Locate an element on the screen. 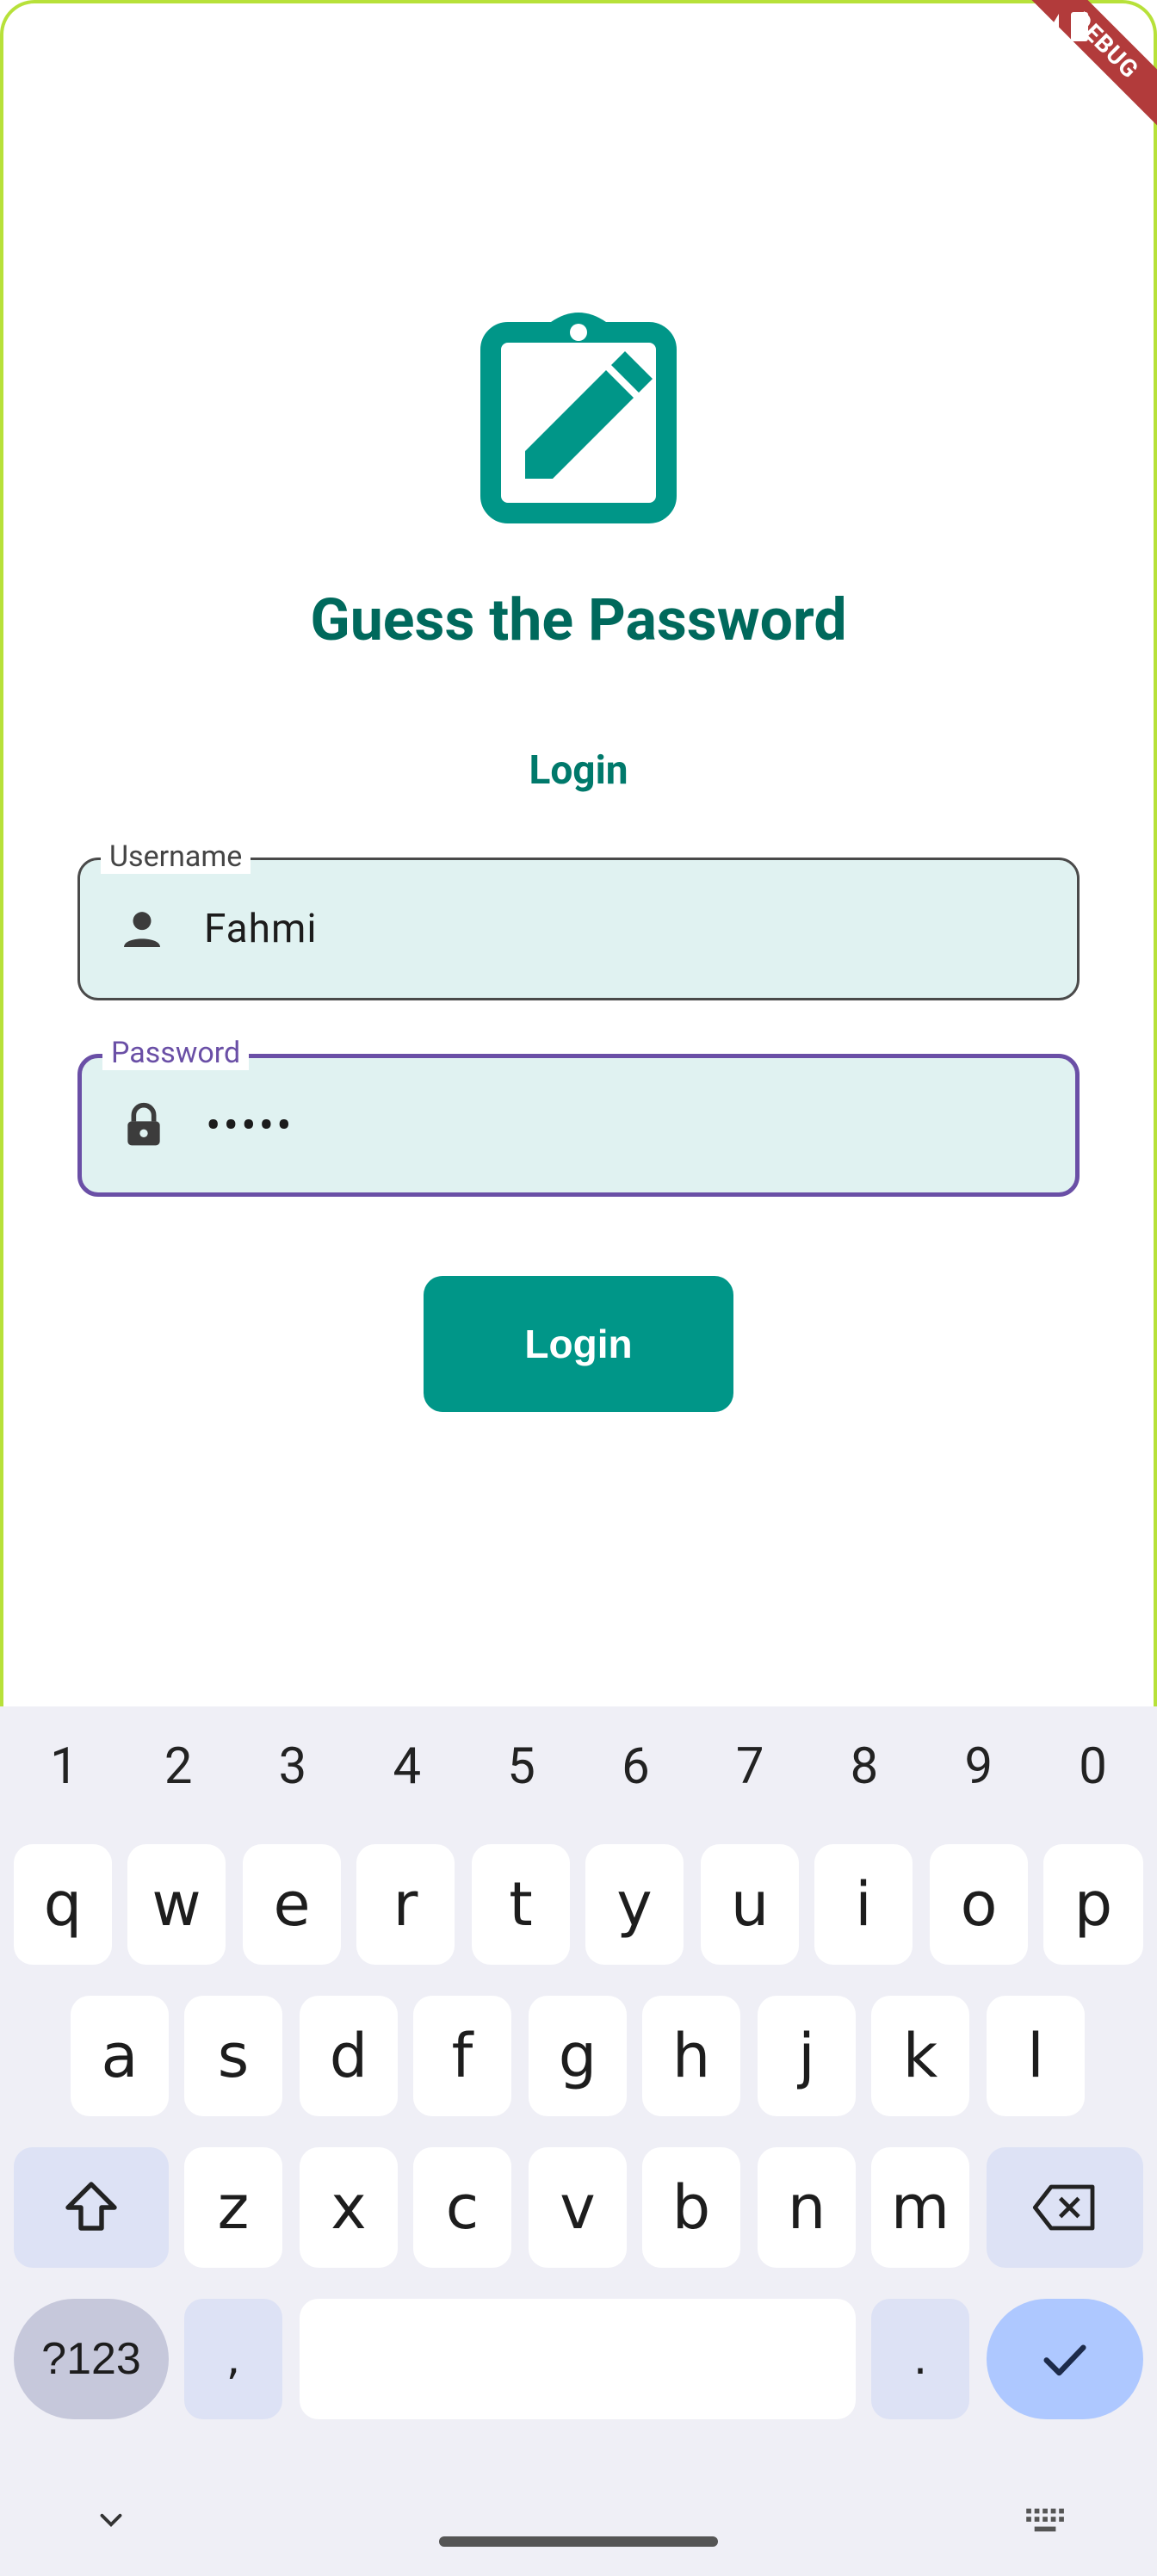 The height and width of the screenshot is (2576, 1157). key-g: g is located at coordinates (578, 2056).